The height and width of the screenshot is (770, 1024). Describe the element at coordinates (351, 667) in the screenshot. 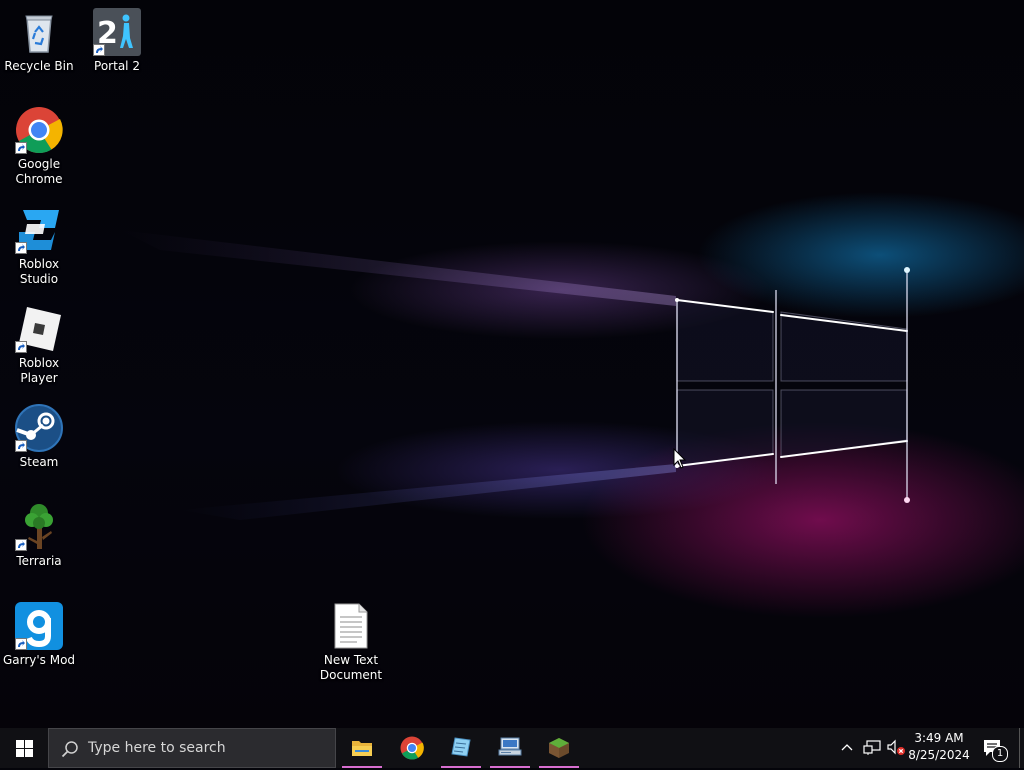

I see `desktop-icon-label: New Text Document` at that location.